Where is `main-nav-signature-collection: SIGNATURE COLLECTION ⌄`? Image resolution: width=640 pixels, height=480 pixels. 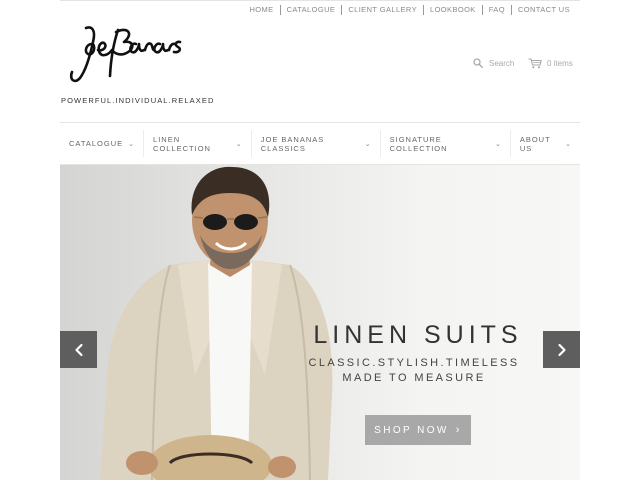
main-nav-signature-collection: SIGNATURE COLLECTION ⌄ is located at coordinates (446, 143).